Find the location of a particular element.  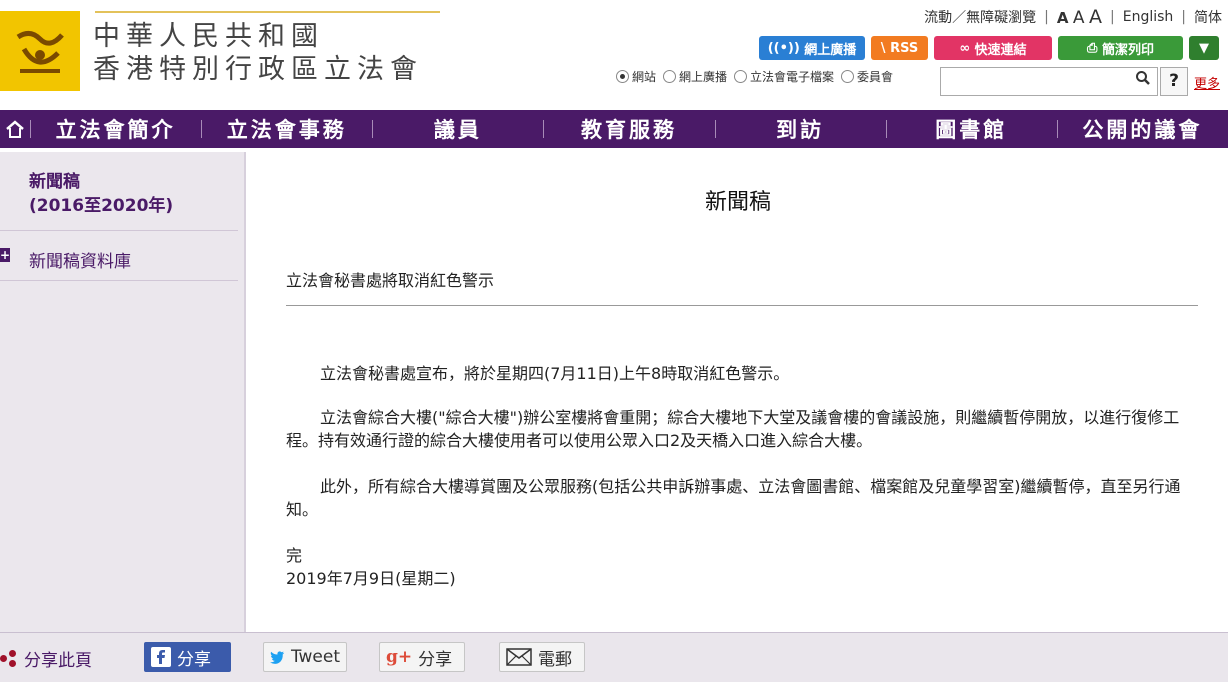

print-button: ⎙ 簡潔列印 is located at coordinates (1120, 48).